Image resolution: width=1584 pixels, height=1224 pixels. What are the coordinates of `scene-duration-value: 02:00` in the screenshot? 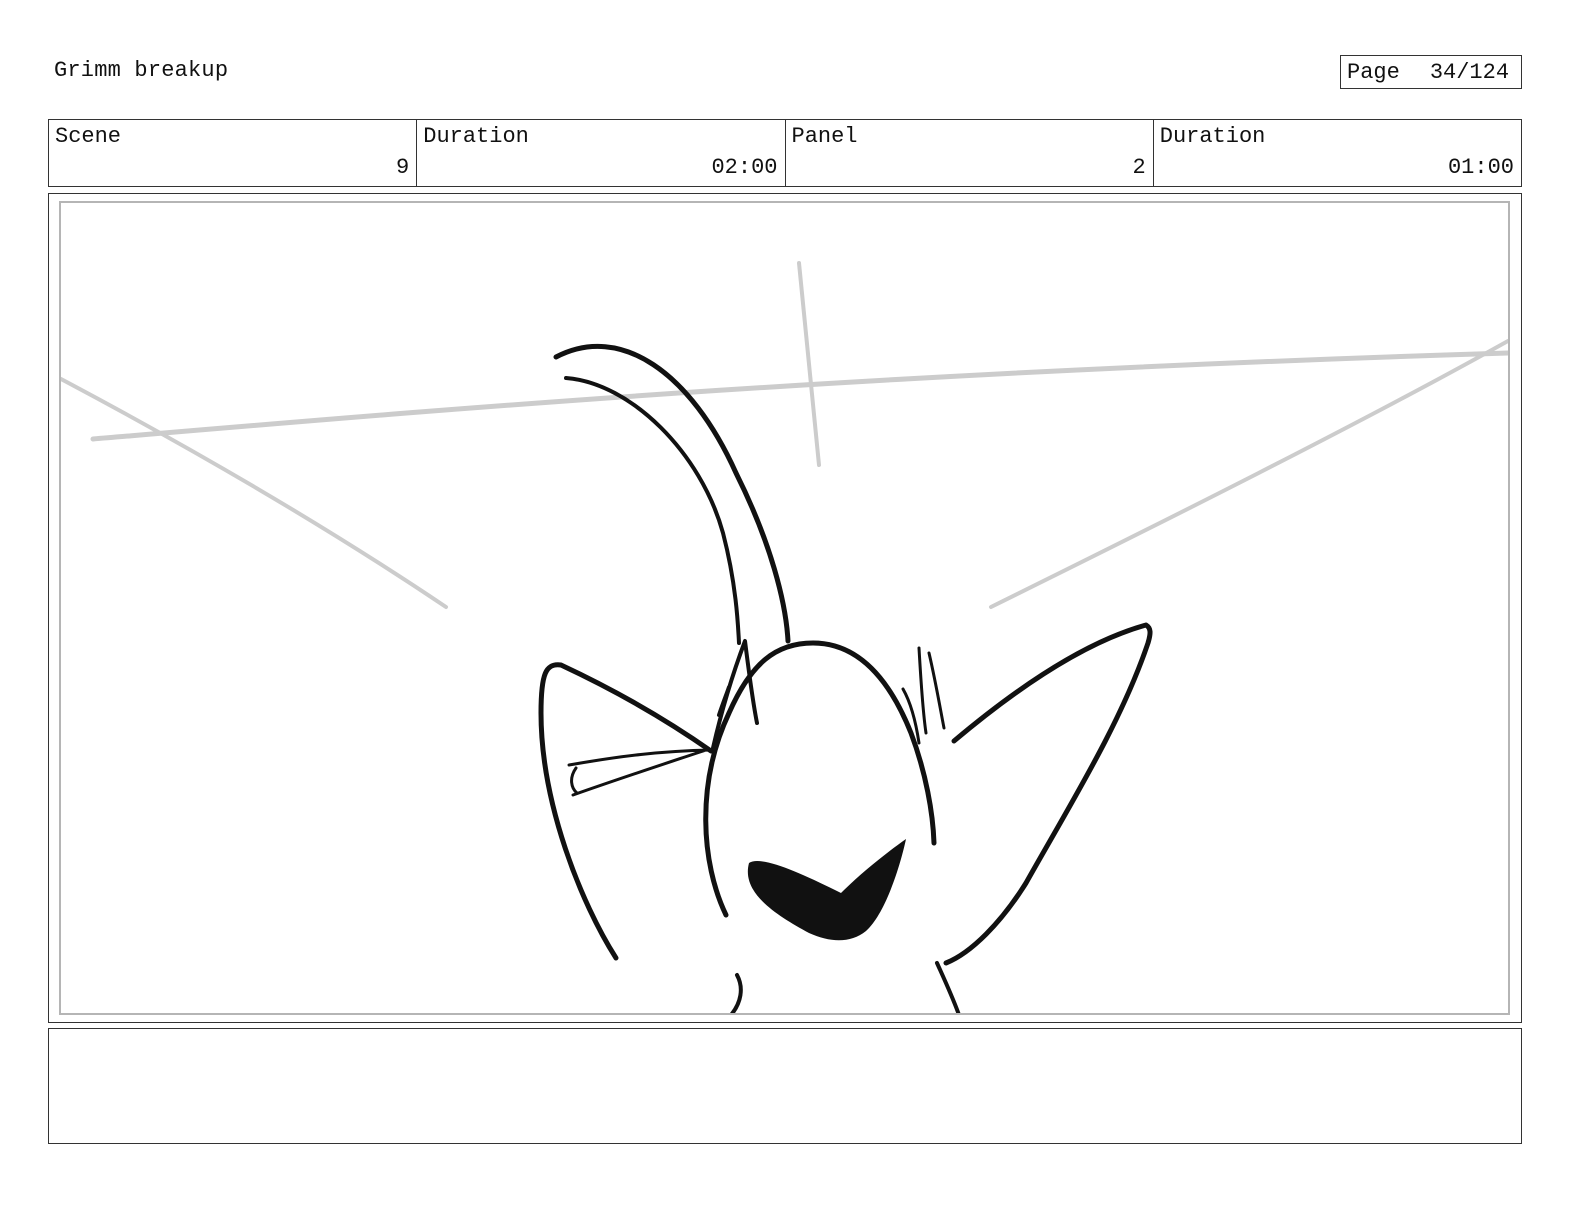 It's located at (744, 167).